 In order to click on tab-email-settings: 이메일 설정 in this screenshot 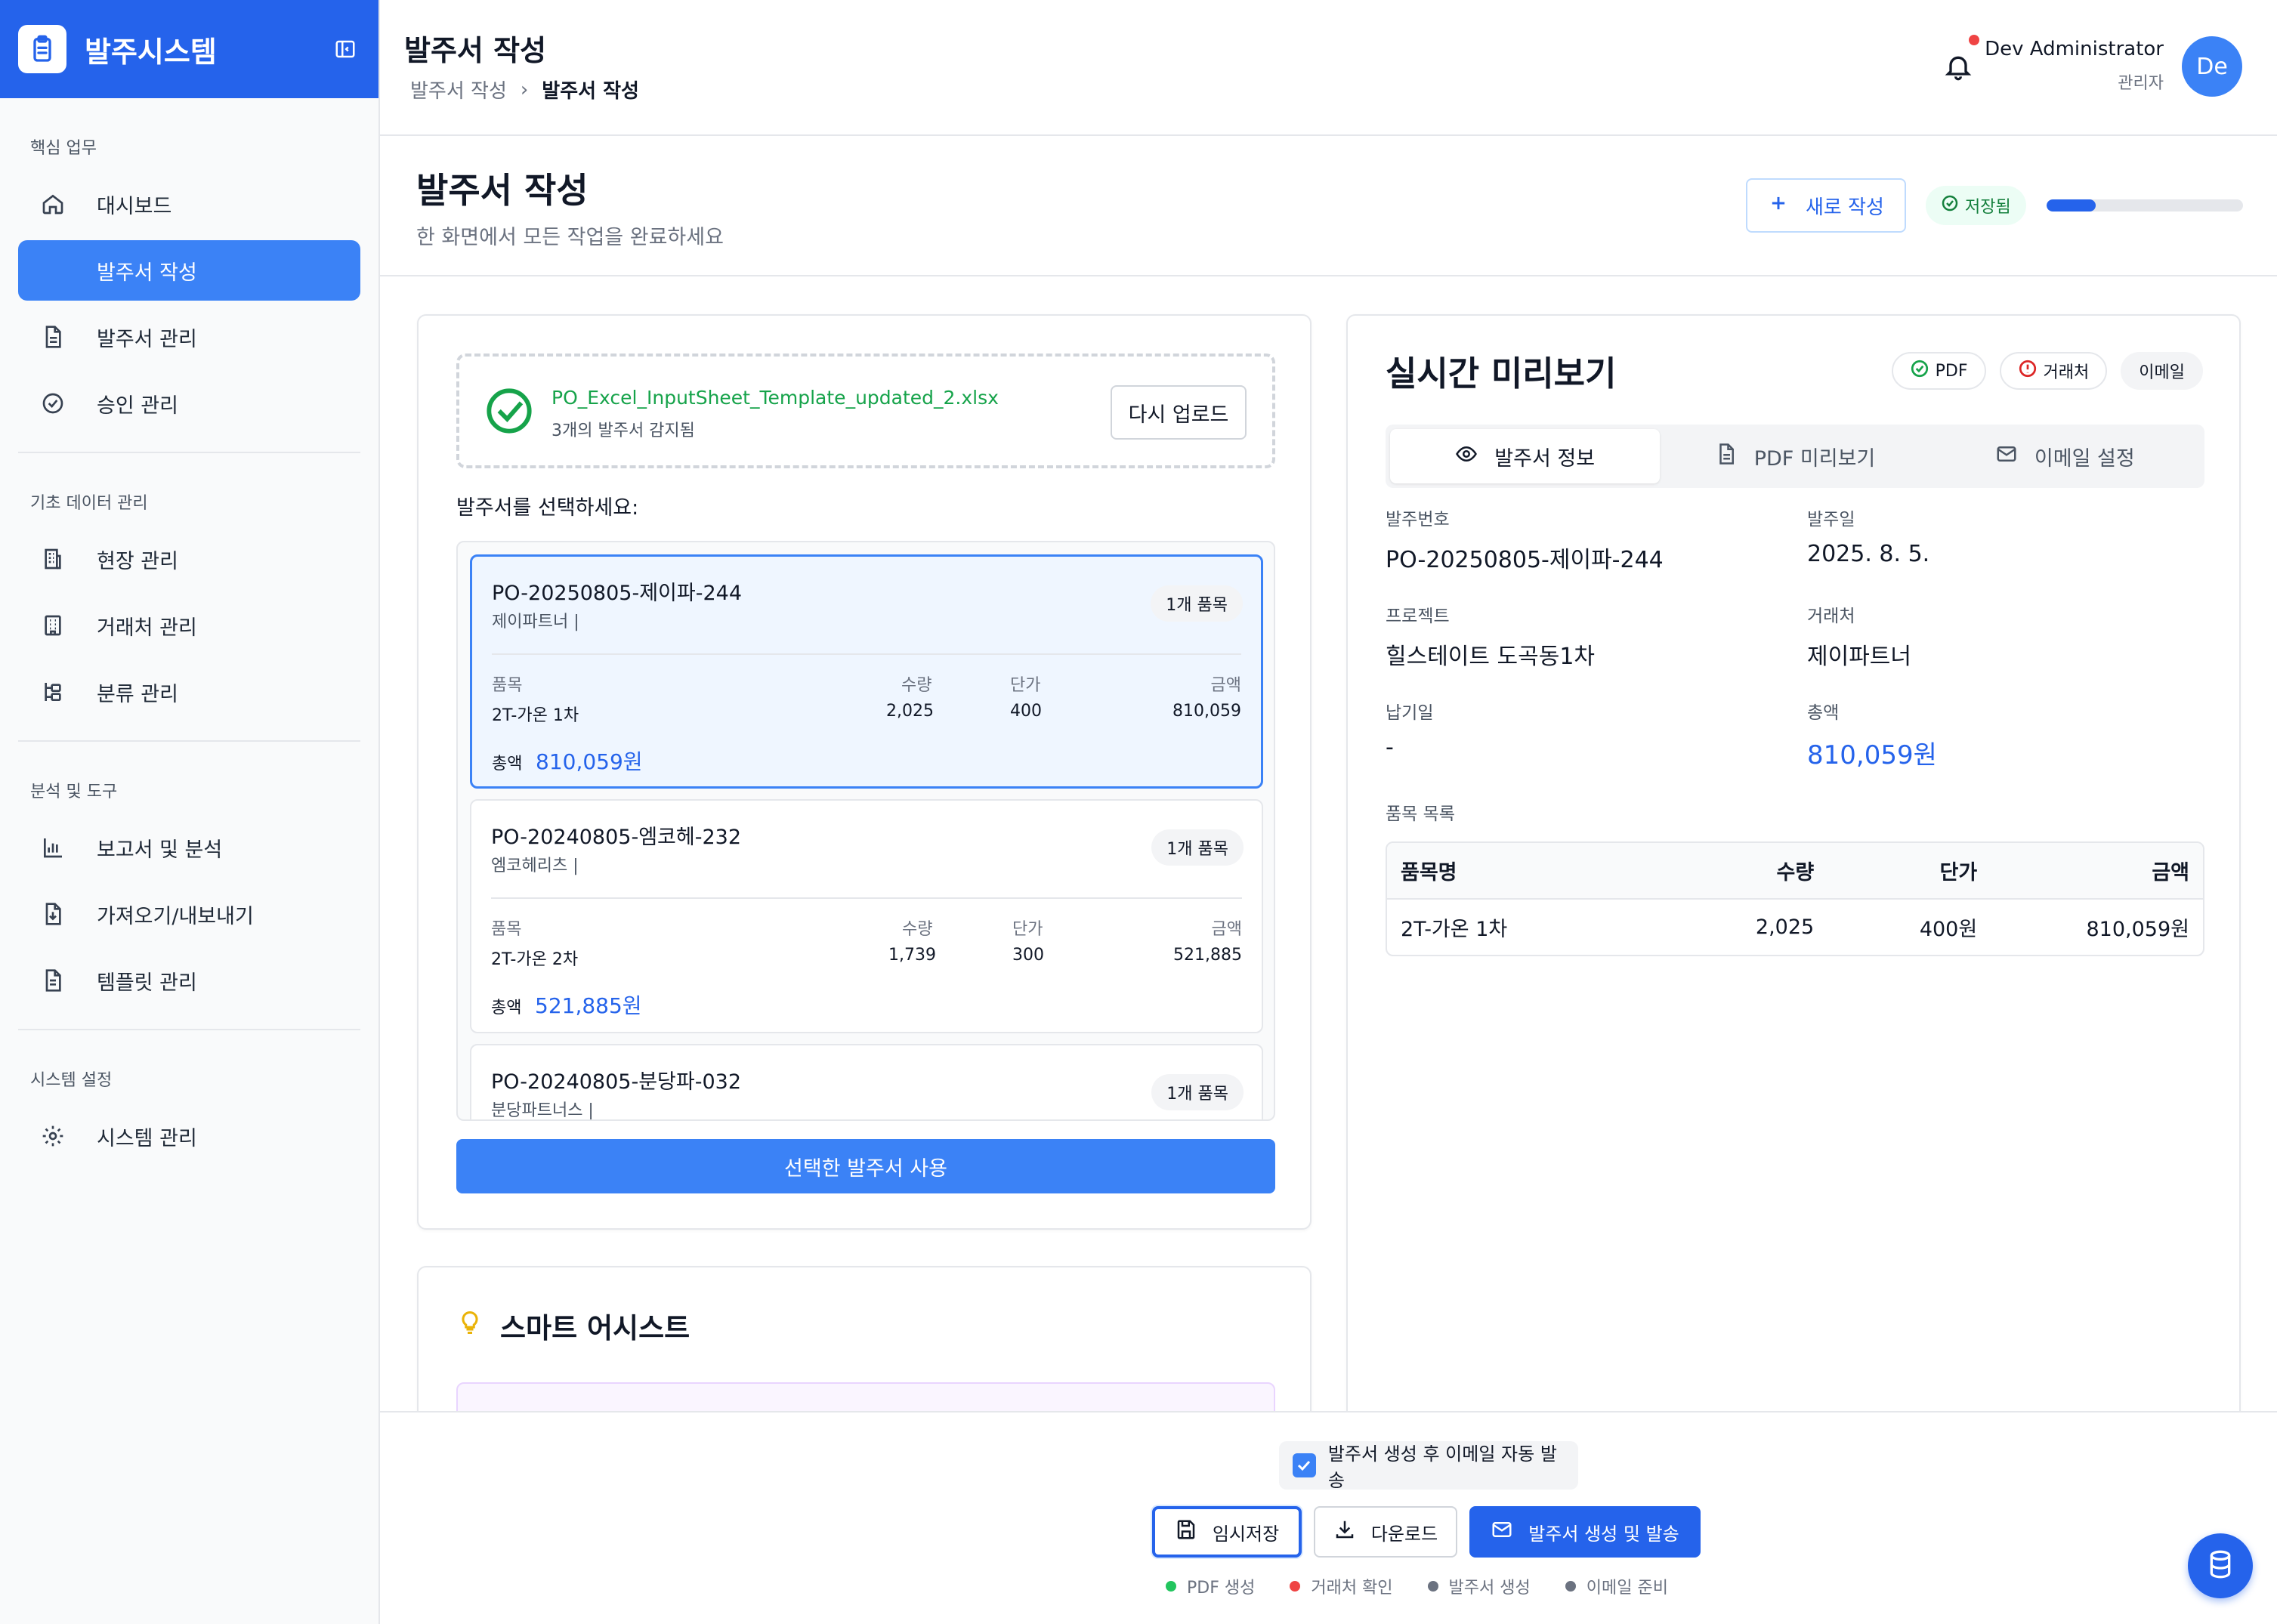, I will do `click(2065, 456)`.